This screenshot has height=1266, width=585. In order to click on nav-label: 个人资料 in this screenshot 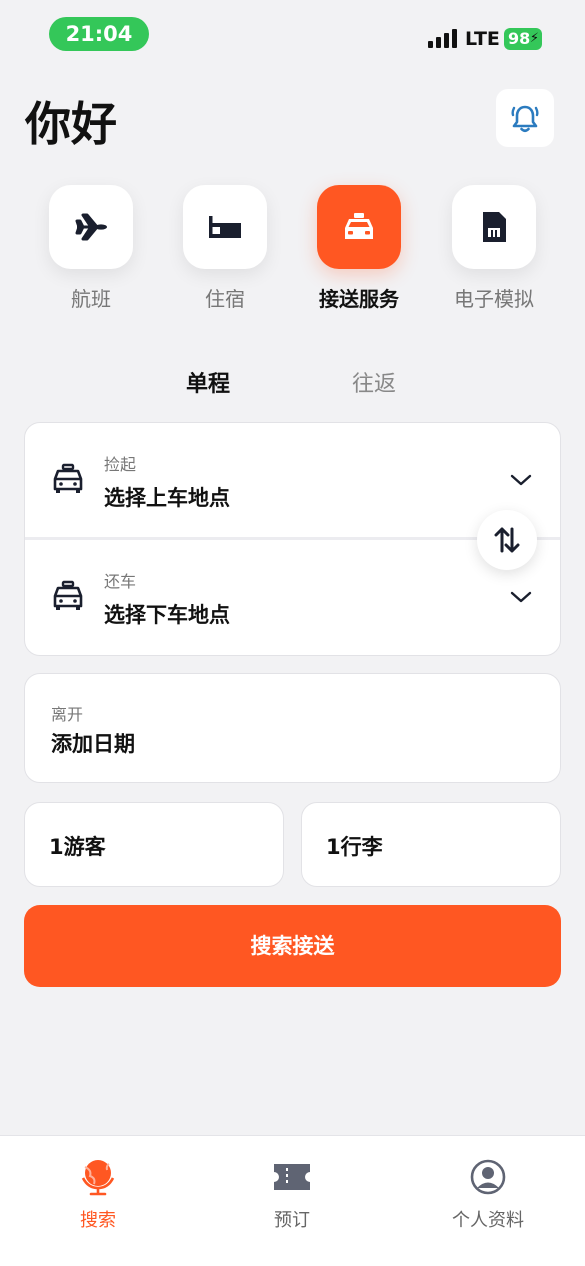, I will do `click(488, 1220)`.